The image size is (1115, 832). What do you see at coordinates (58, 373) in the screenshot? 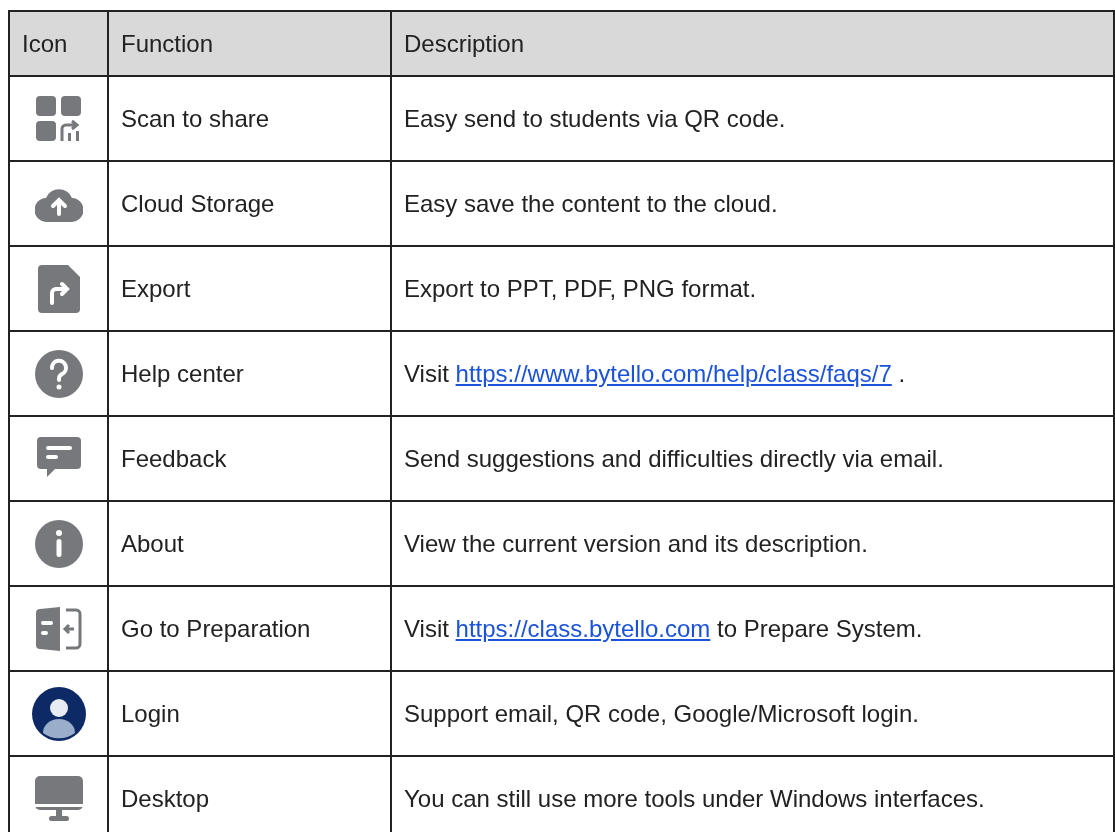
I see `help-icon` at bounding box center [58, 373].